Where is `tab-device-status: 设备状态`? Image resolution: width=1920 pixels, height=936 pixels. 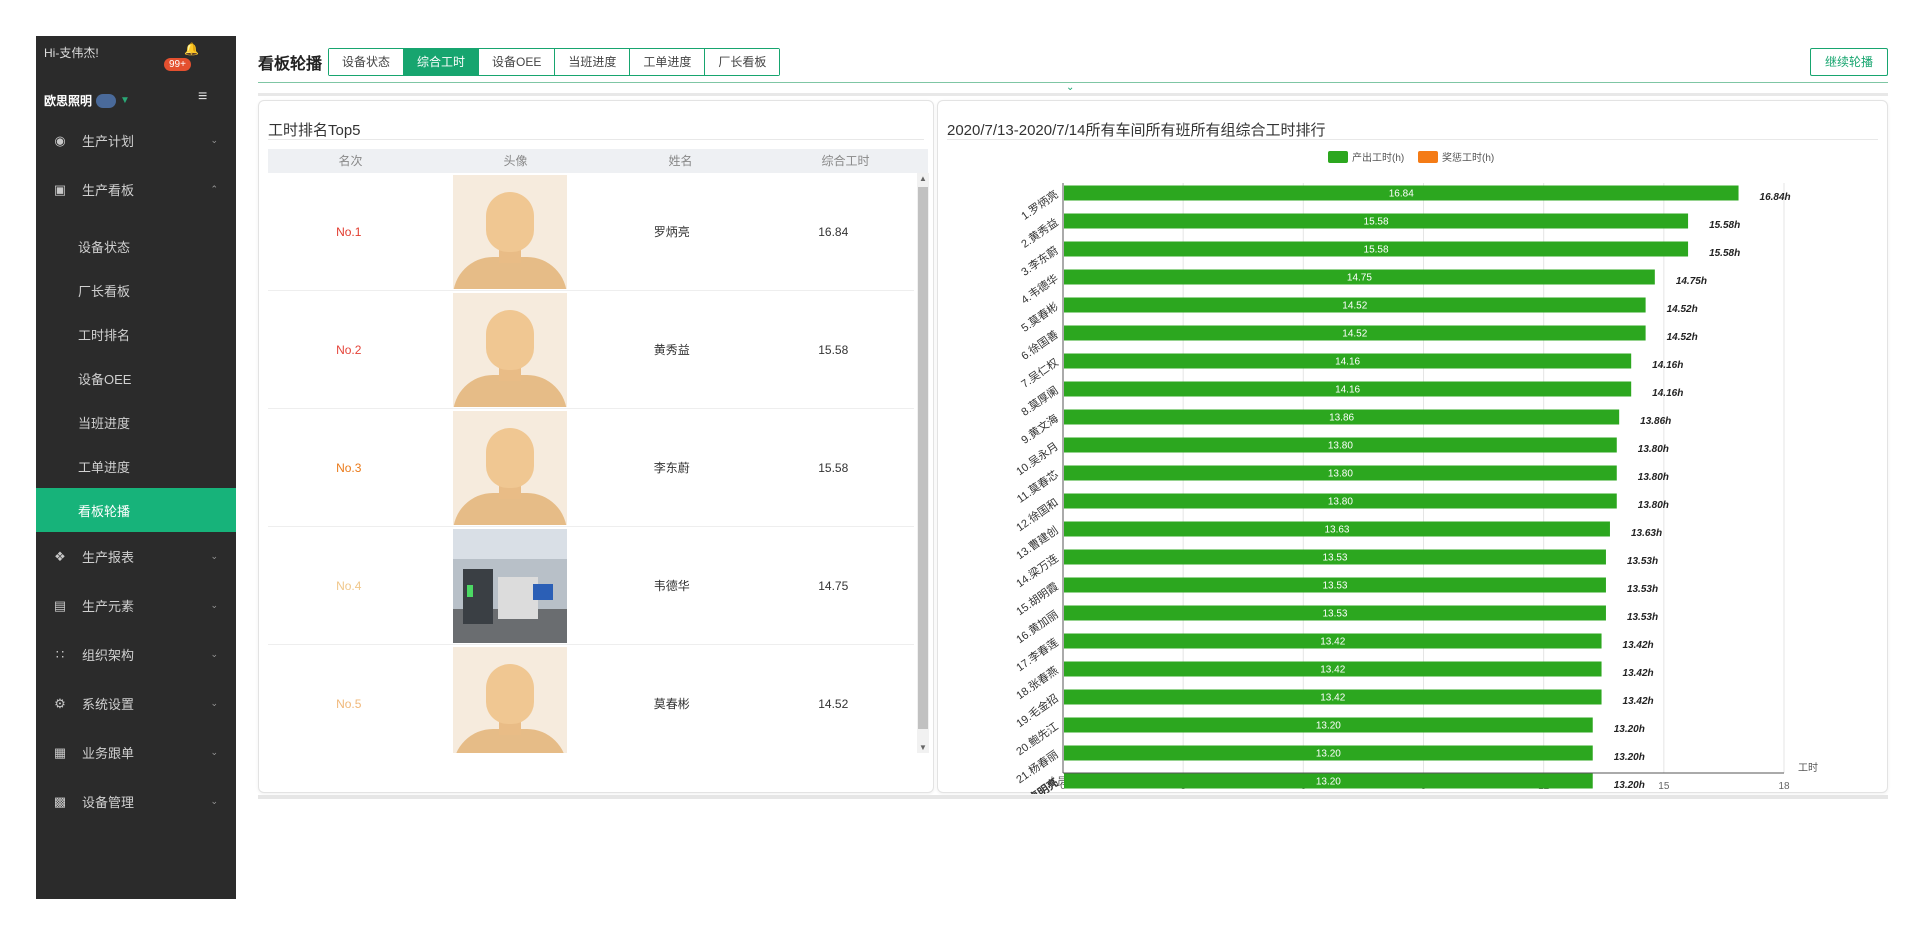 tab-device-status: 设备状态 is located at coordinates (367, 62).